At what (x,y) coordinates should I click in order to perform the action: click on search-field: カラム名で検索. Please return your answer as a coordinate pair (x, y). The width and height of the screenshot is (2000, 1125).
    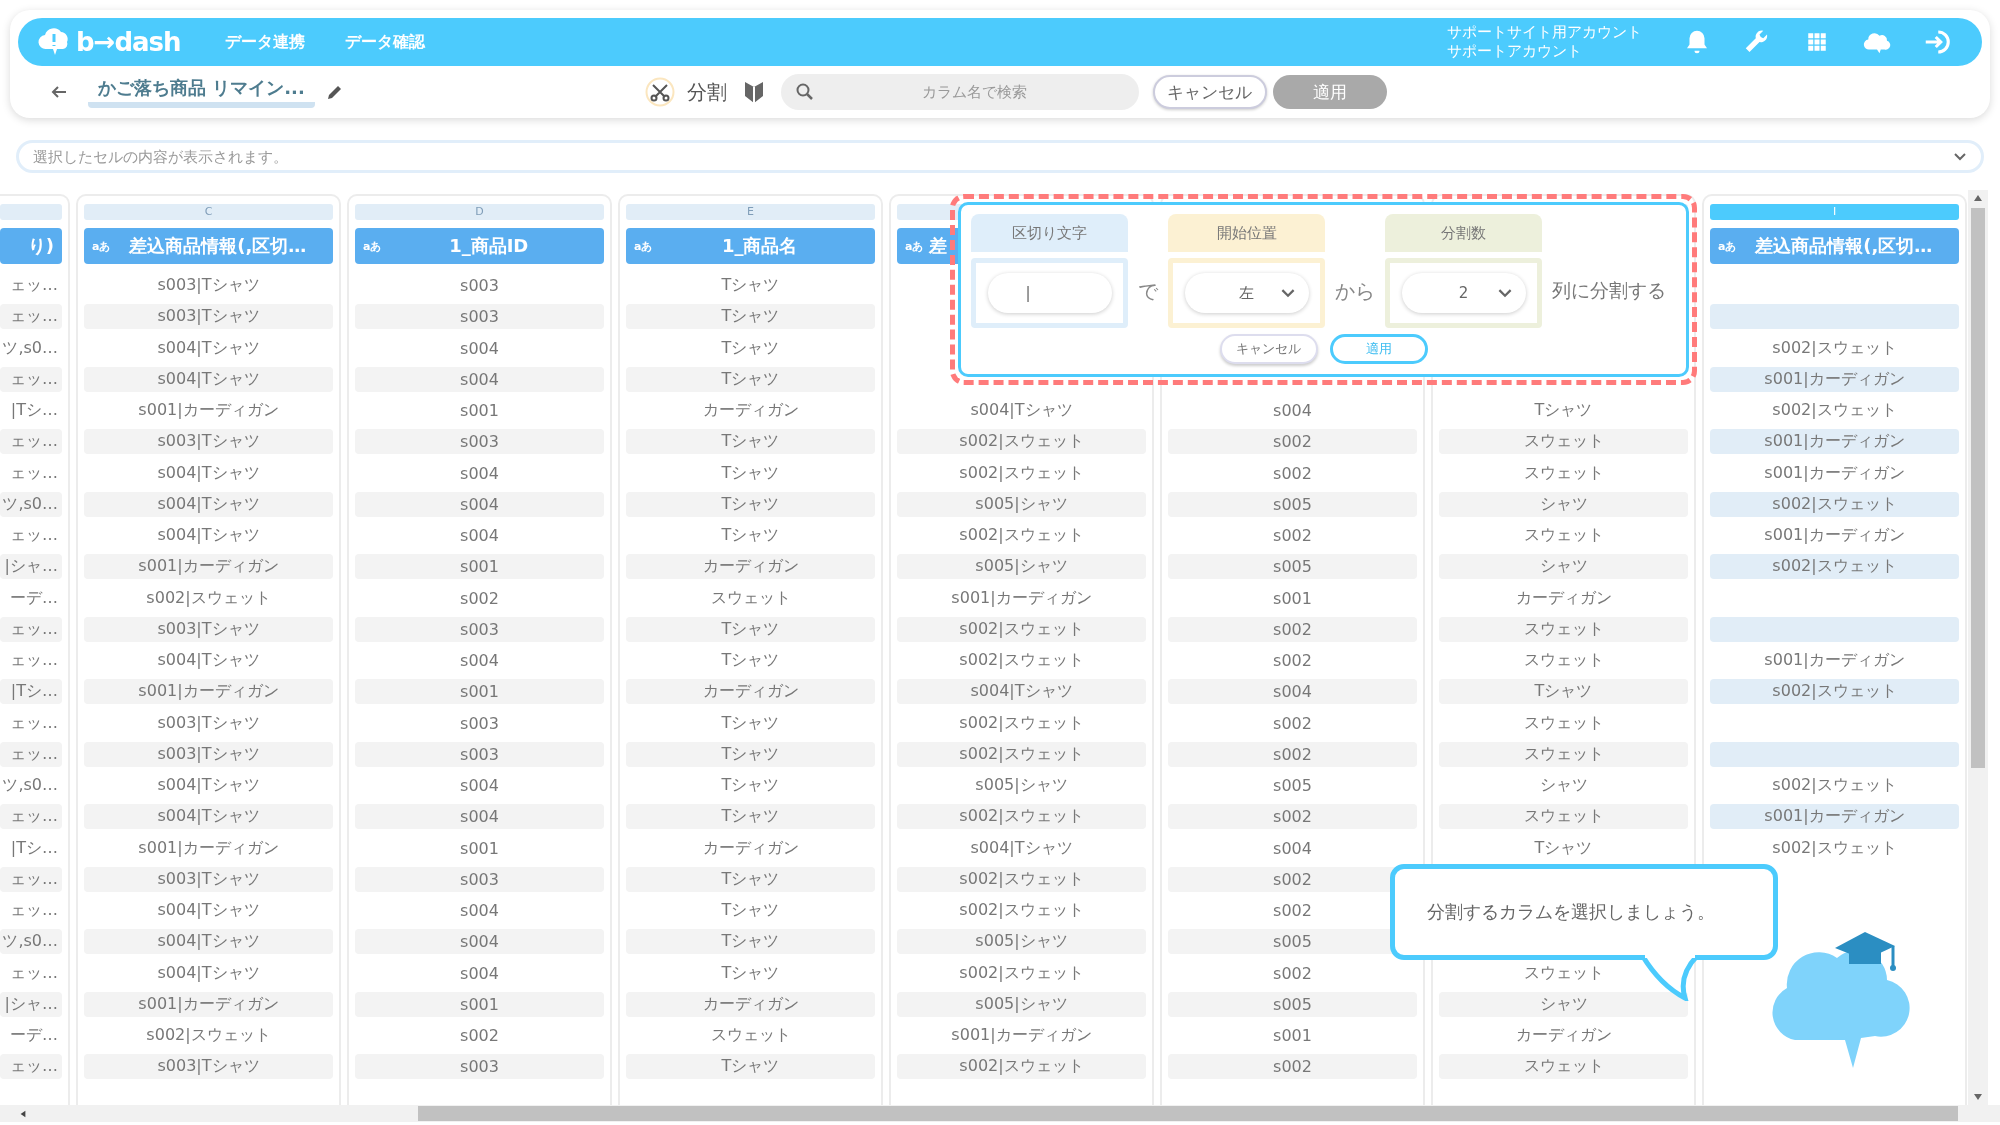
    Looking at the image, I should click on (959, 92).